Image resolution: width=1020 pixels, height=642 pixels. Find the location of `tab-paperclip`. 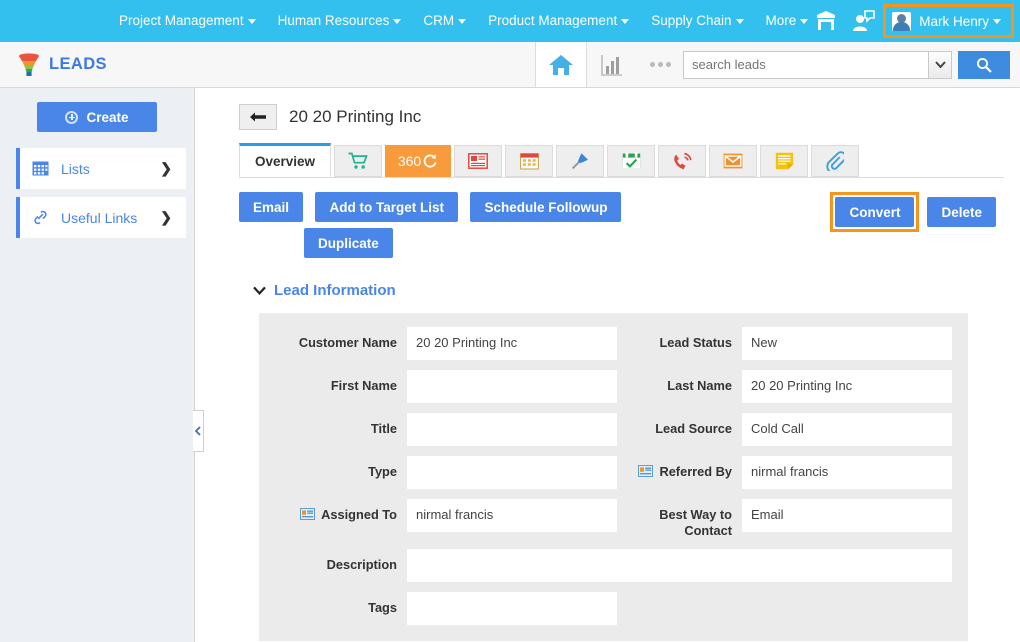

tab-paperclip is located at coordinates (835, 161).